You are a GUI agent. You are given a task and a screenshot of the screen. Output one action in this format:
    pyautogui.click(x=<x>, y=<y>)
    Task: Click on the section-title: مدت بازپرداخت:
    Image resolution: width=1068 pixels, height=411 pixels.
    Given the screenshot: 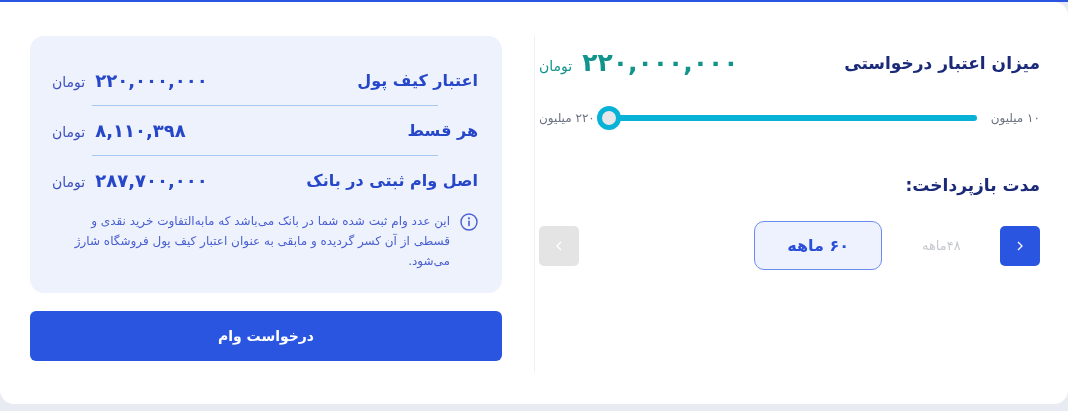 What is the action you would take?
    pyautogui.click(x=972, y=185)
    